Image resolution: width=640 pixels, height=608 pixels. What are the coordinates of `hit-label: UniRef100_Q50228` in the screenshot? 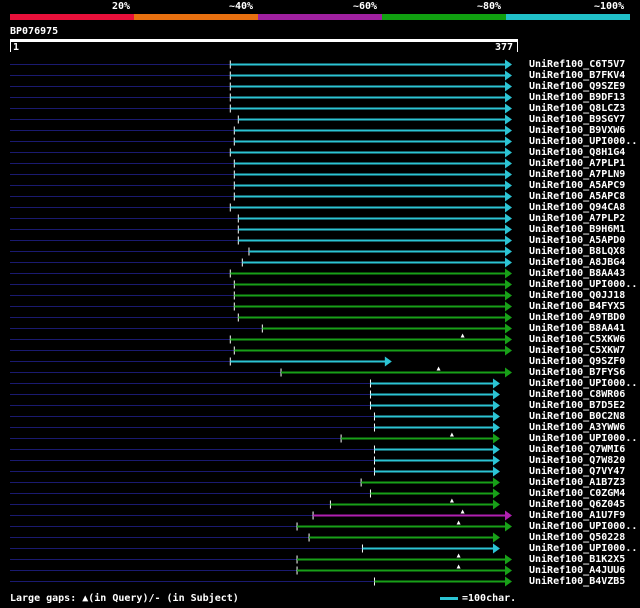 It's located at (577, 537).